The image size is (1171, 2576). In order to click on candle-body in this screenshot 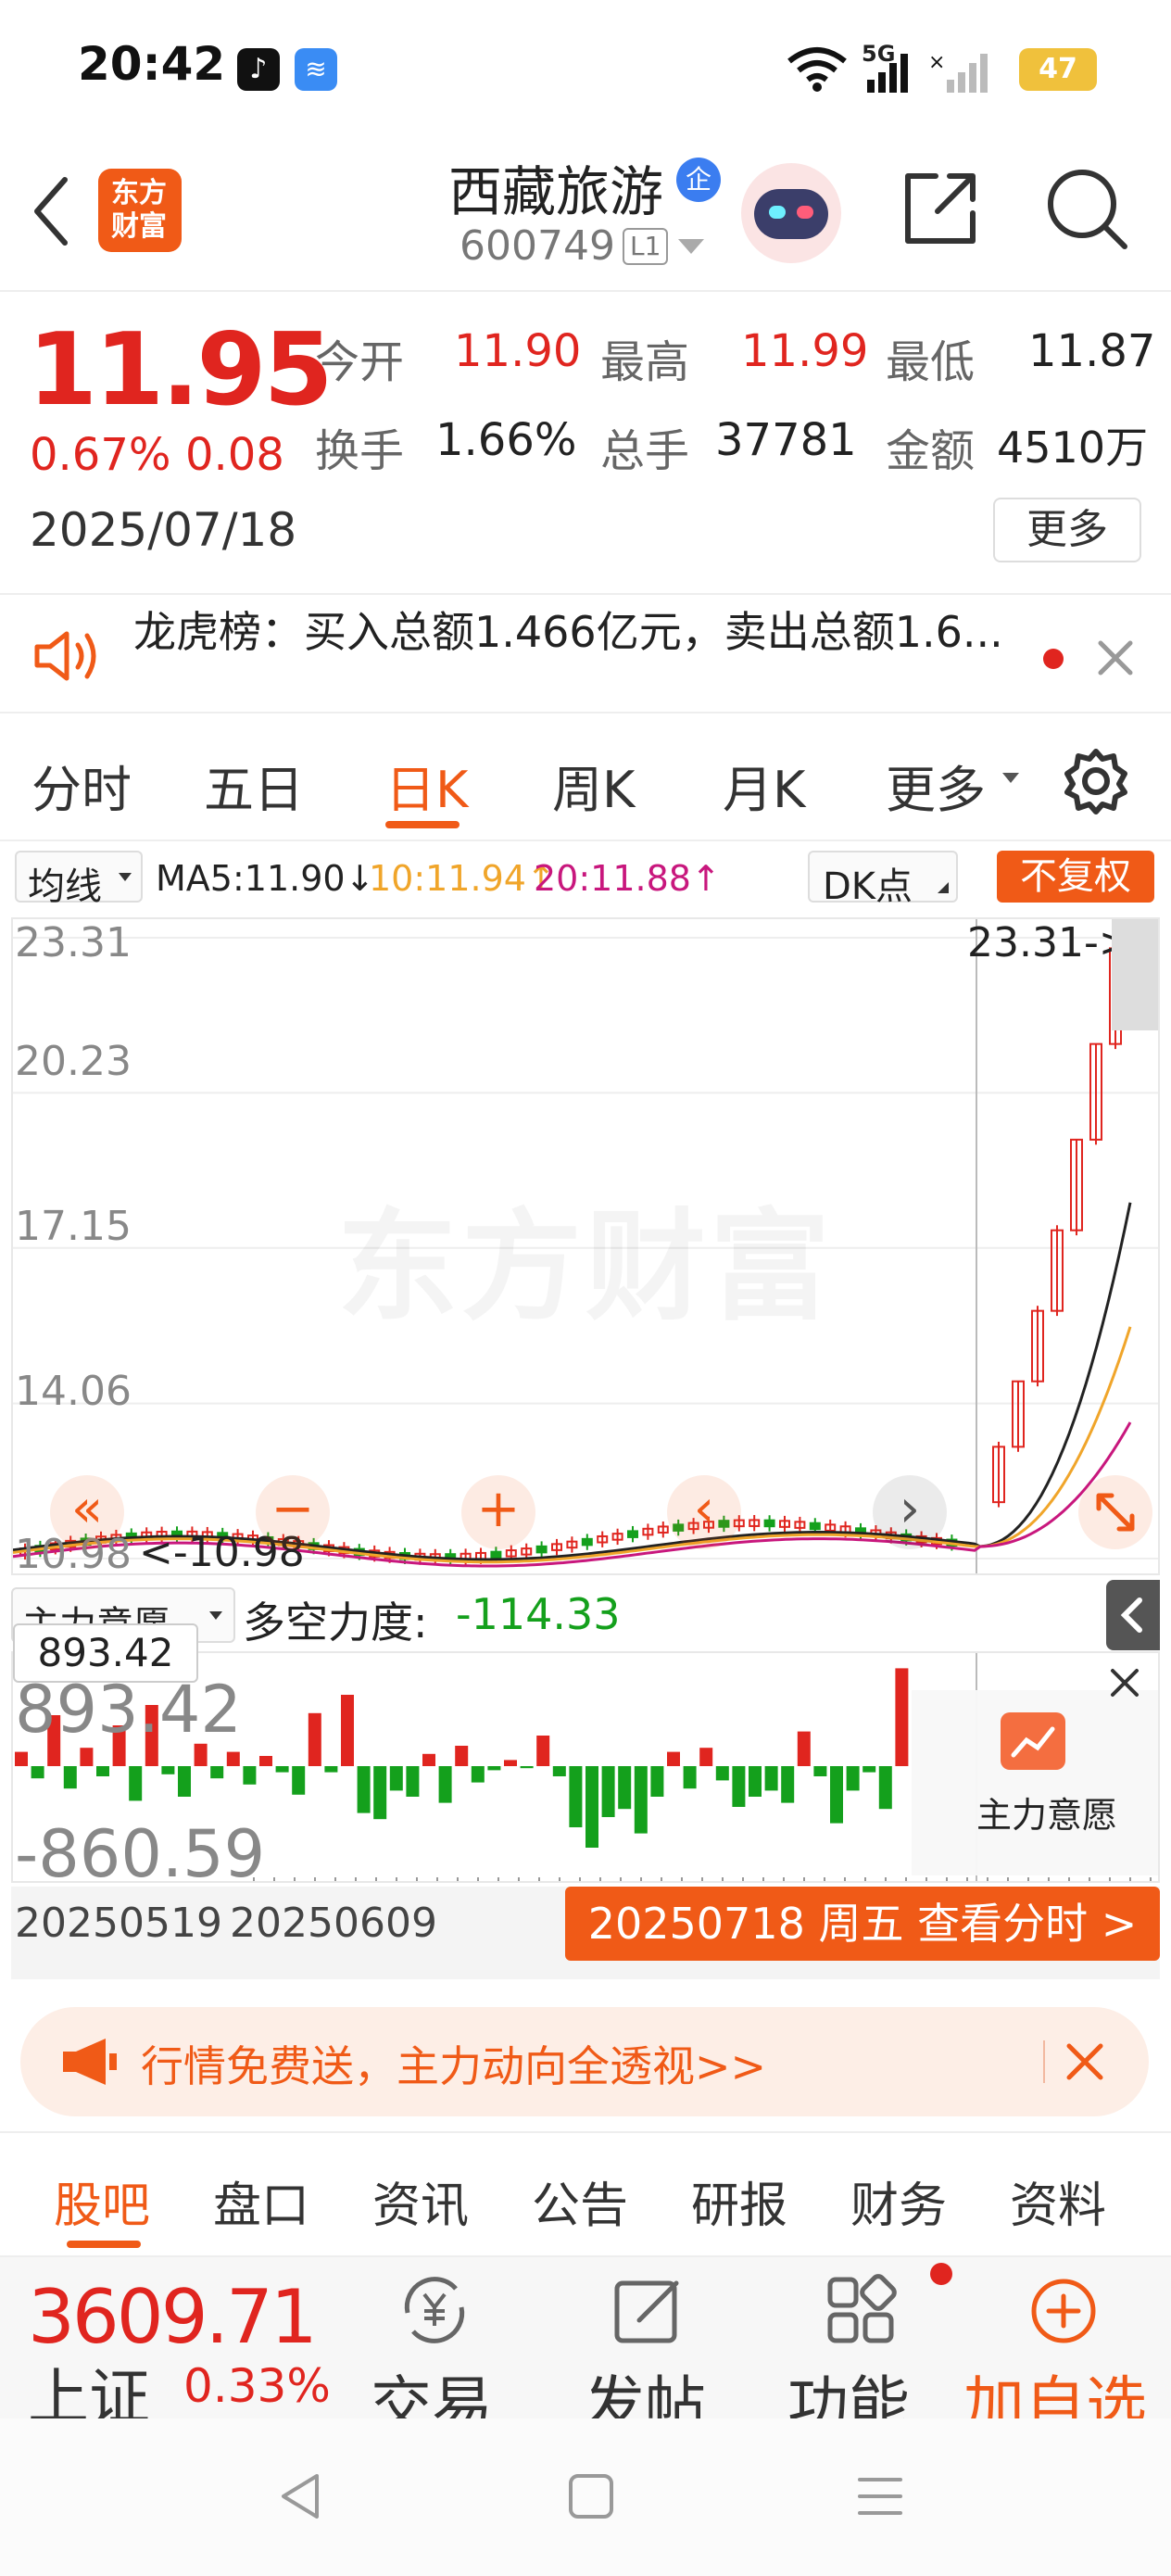, I will do `click(633, 1534)`.